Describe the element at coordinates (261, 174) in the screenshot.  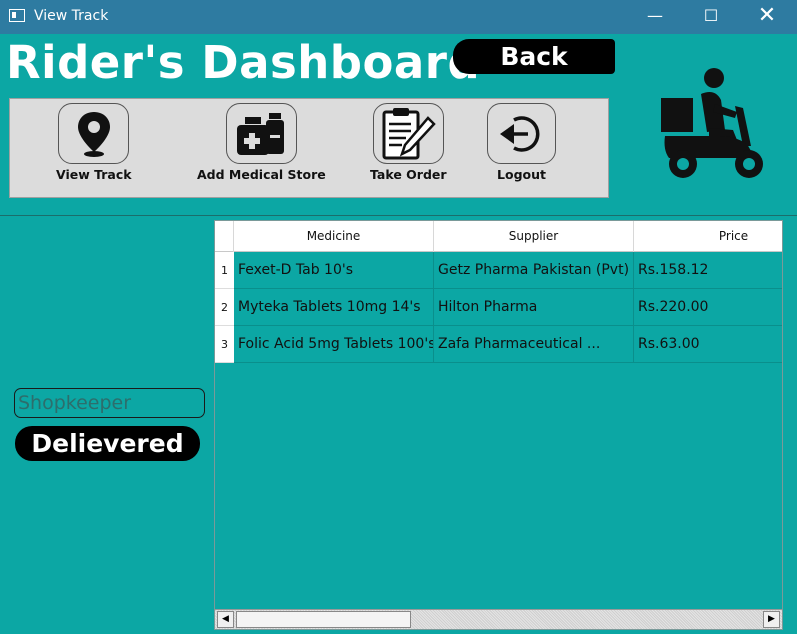
I see `add-medical-store-label: Add Medical Store` at that location.